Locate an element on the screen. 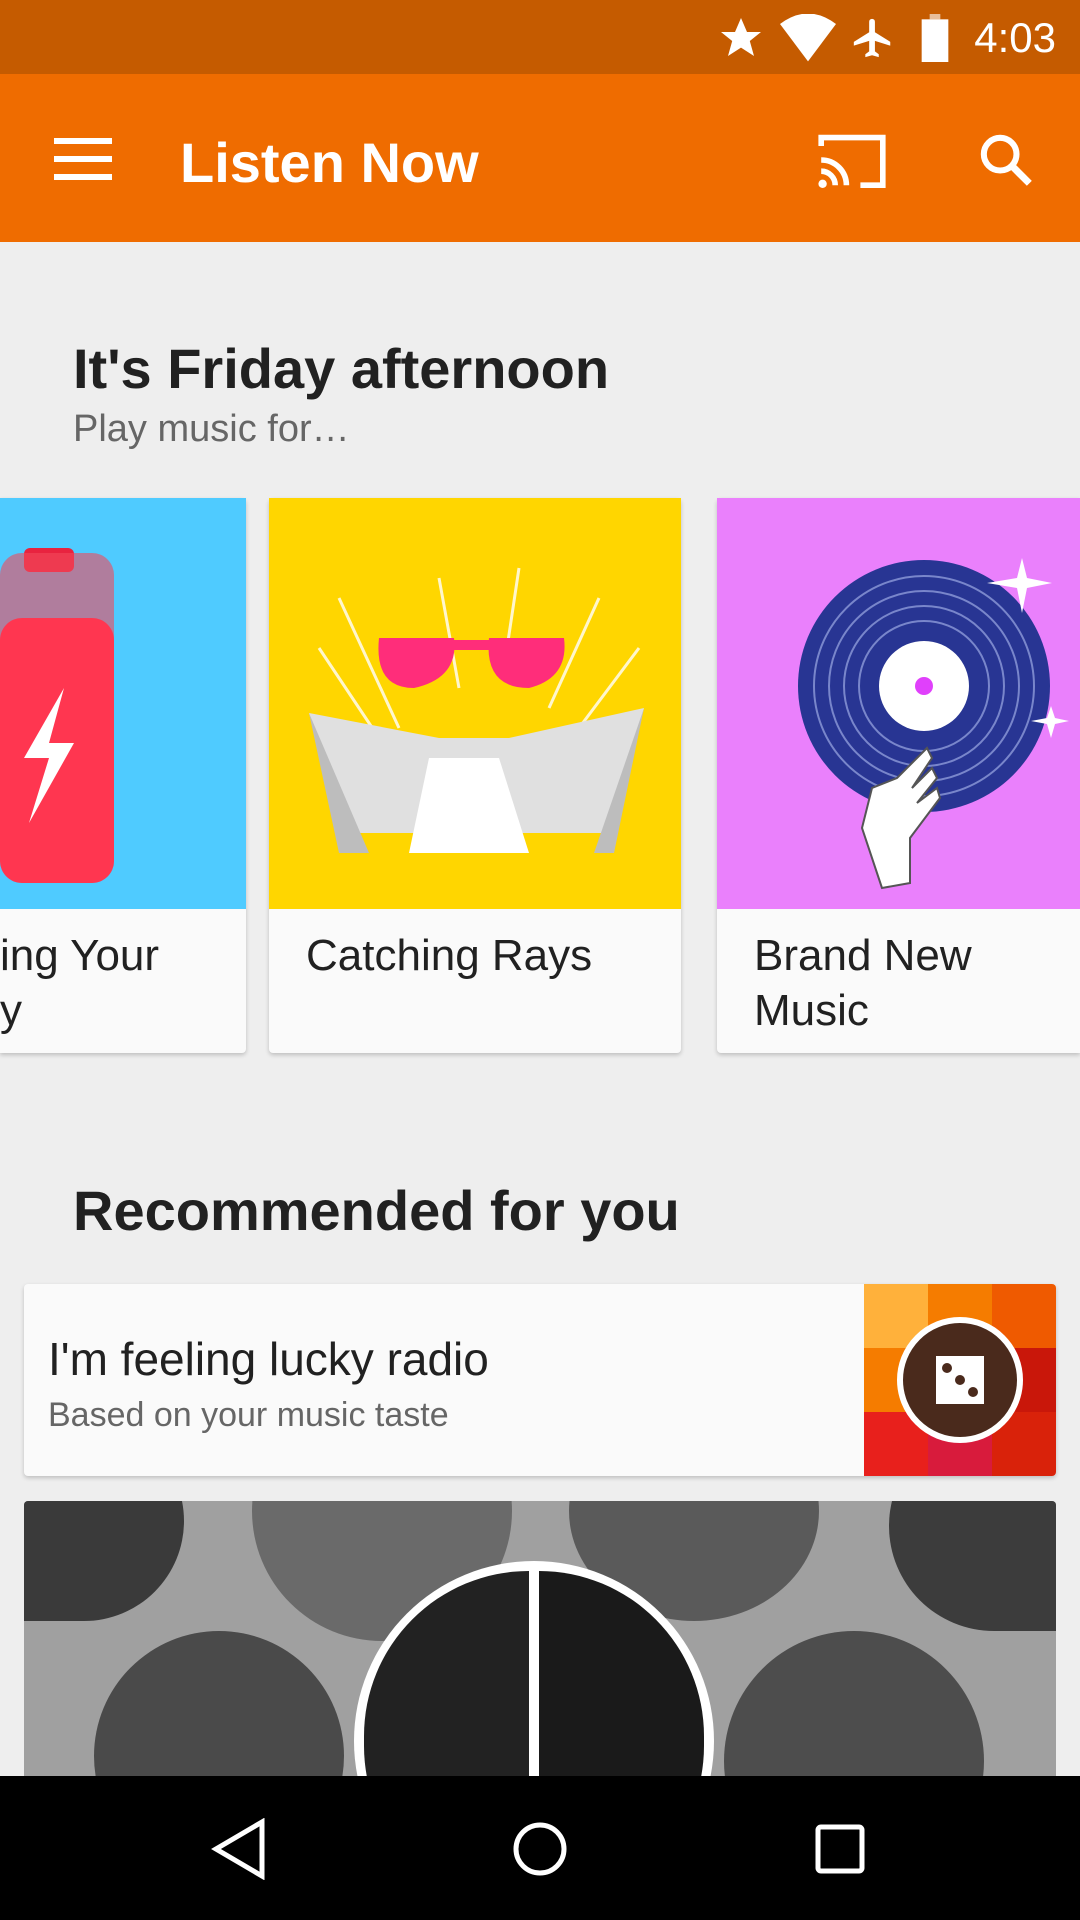 The image size is (1080, 1920). playlist-card: Brand New Music is located at coordinates (898, 775).